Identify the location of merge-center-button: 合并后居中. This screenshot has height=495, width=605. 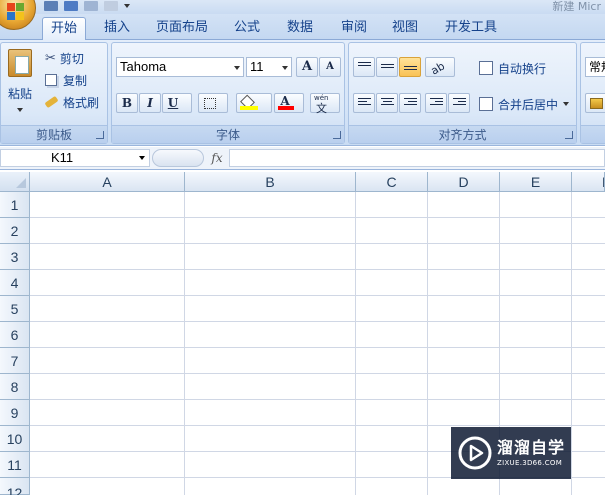
(524, 104).